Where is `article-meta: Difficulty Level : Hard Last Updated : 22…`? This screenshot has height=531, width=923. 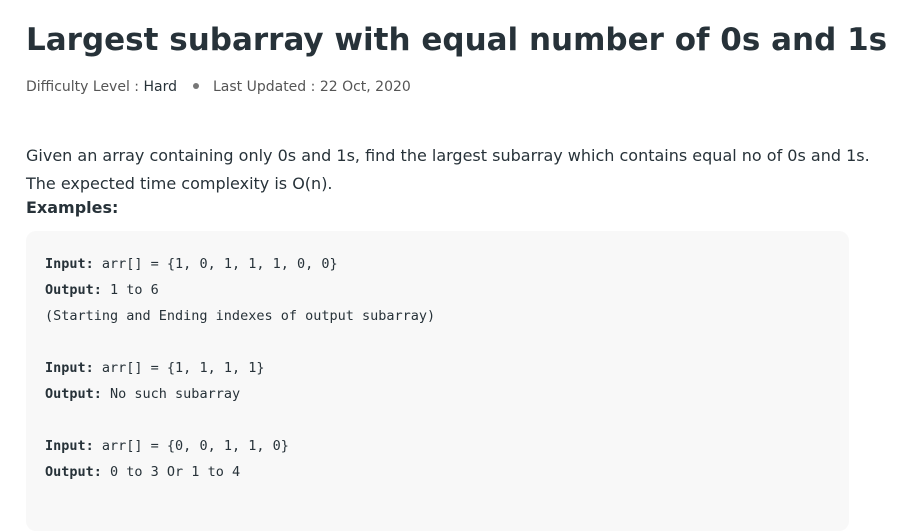 article-meta: Difficulty Level : Hard Last Updated : 22… is located at coordinates (218, 87).